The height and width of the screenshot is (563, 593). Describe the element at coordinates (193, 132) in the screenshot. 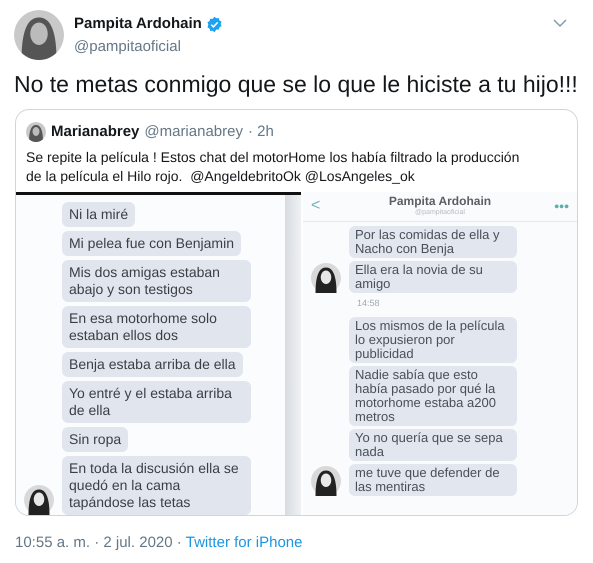

I see `quote-author-handle: @marianabrey` at that location.